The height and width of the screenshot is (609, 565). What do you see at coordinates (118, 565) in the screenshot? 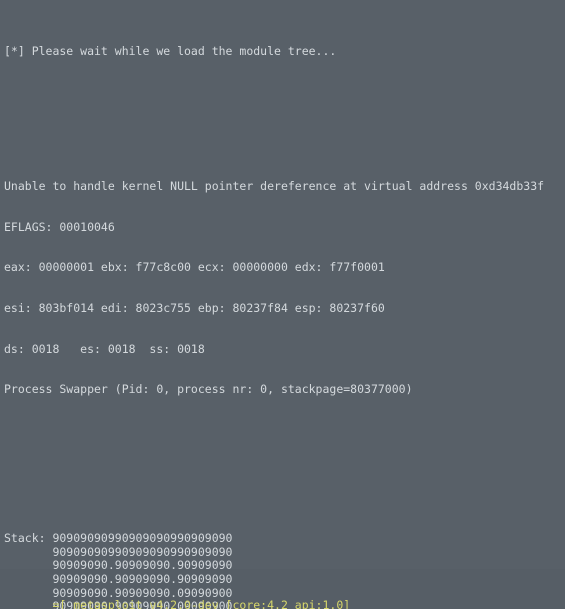
I see `stack-line: 90909090.90909090.90909090` at bounding box center [118, 565].